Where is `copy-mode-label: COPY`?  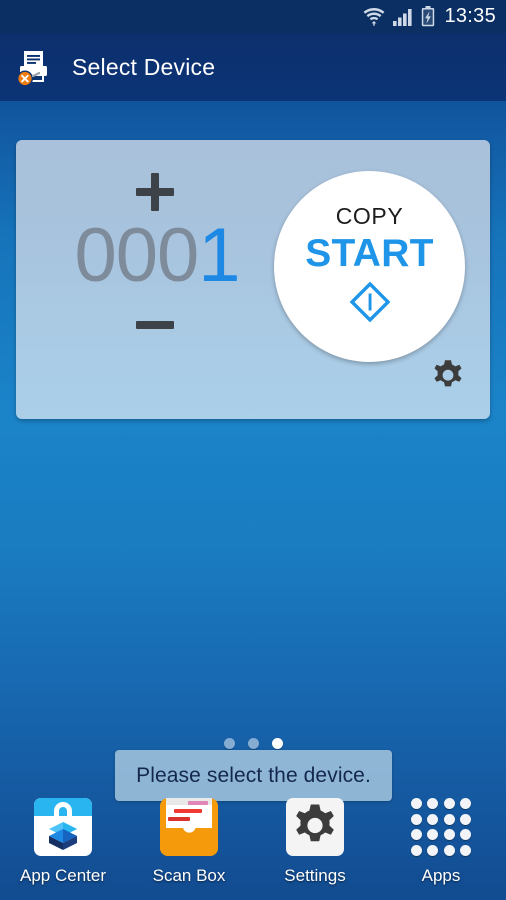 copy-mode-label: COPY is located at coordinates (369, 216).